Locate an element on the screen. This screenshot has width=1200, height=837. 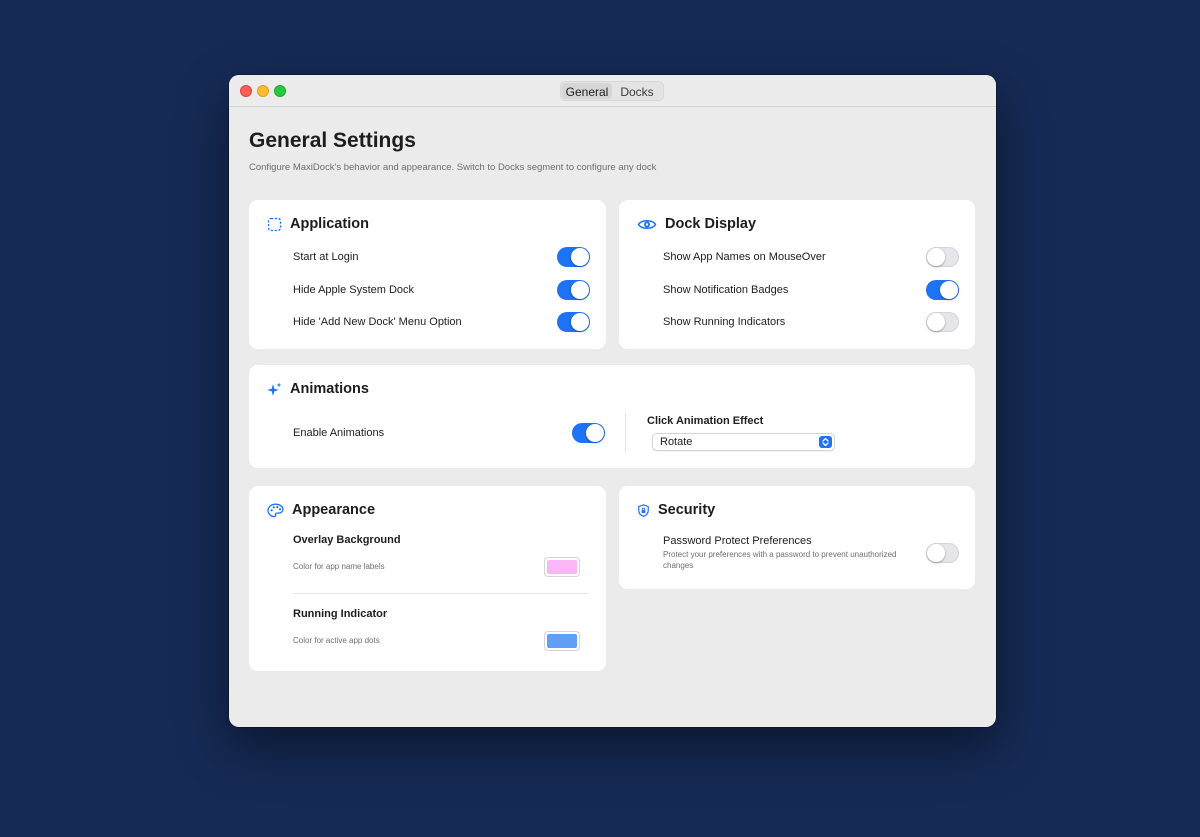
segment-docks: Docks is located at coordinates (637, 91).